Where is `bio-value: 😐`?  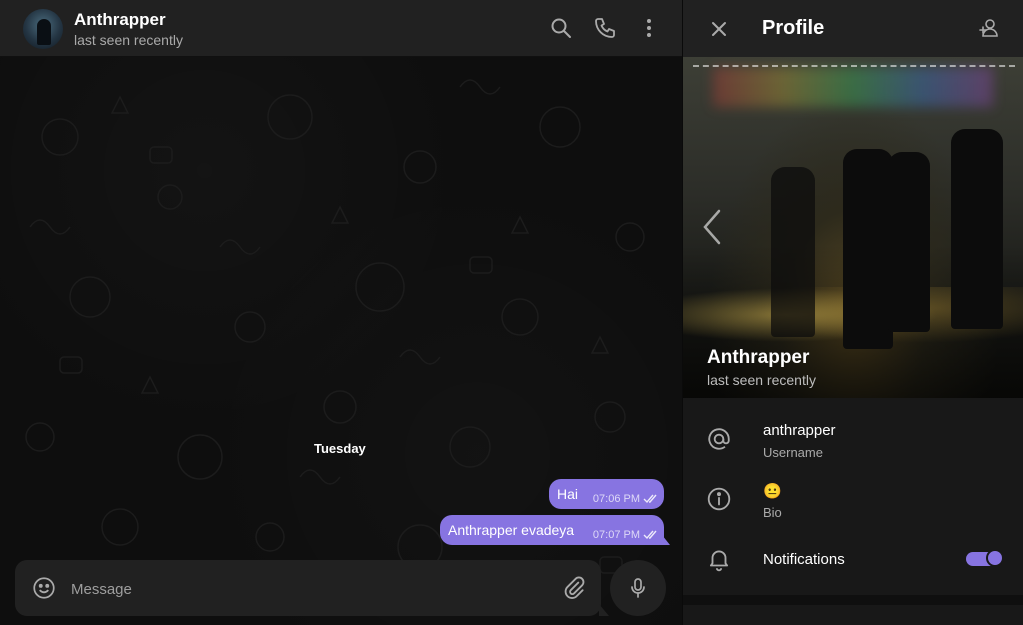
bio-value: 😐 is located at coordinates (772, 491).